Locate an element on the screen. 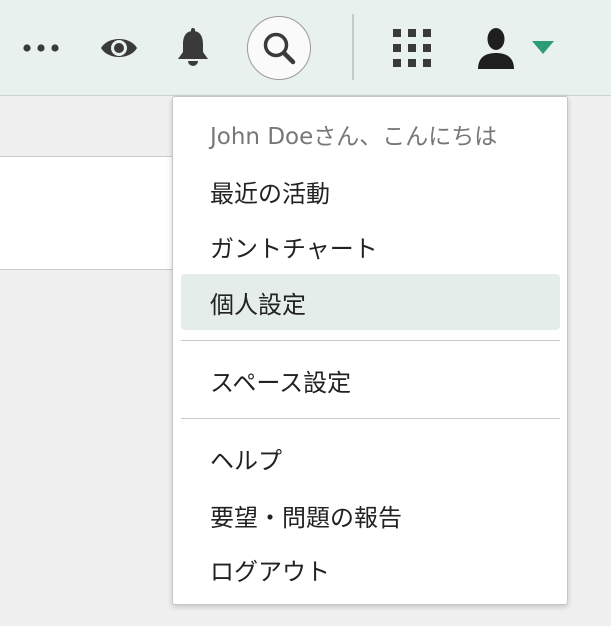 This screenshot has height=626, width=611. menu-item-recent-activity: 最近の活動 is located at coordinates (370, 191).